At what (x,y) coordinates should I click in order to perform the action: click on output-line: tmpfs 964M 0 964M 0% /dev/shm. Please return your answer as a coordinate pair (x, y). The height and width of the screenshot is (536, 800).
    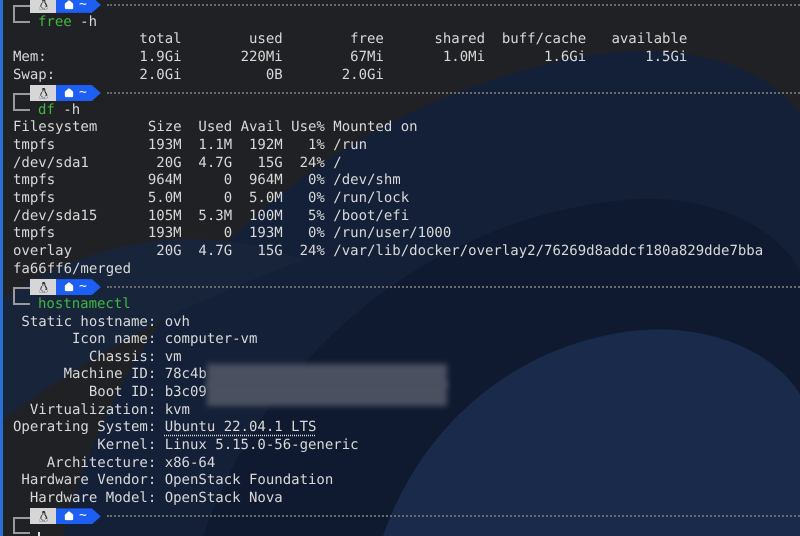
    Looking at the image, I should click on (206, 180).